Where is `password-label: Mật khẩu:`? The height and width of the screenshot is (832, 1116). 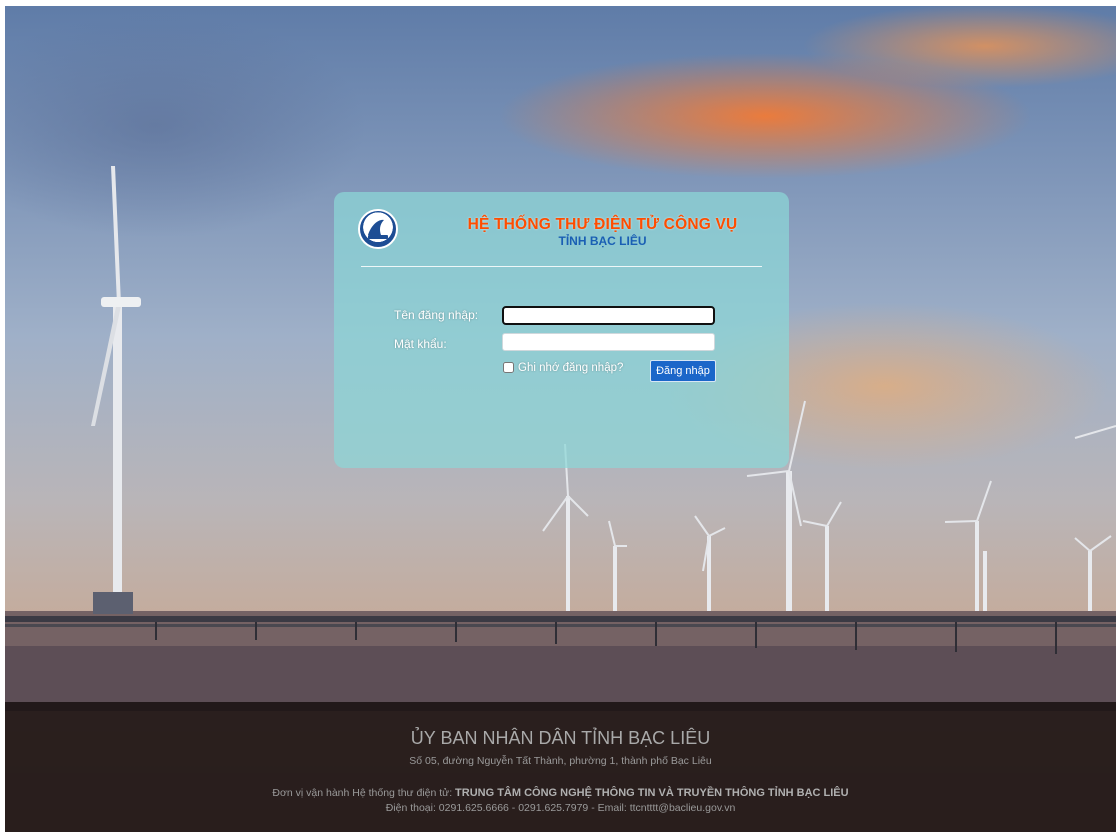
password-label: Mật khẩu: is located at coordinates (420, 344).